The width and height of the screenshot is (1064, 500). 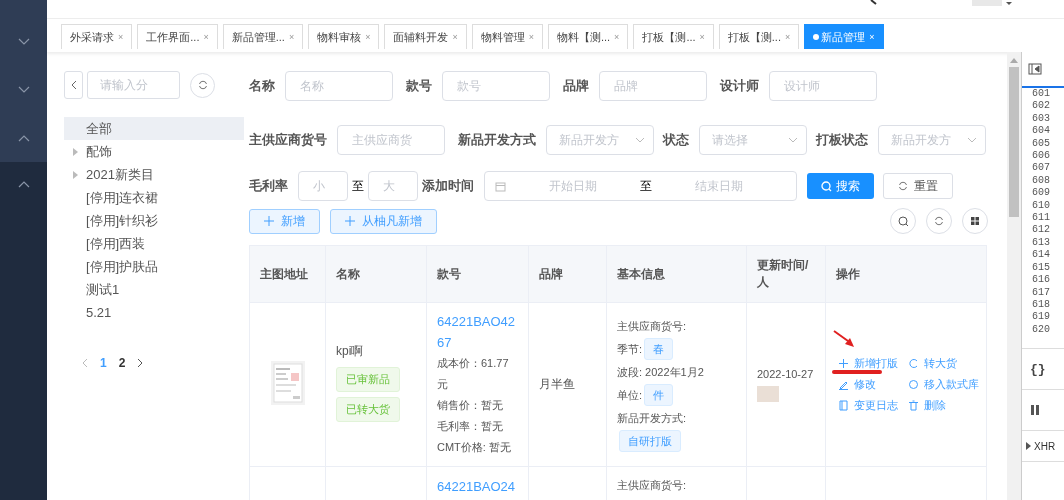 I want to click on line-number: 611, so click(x=1041, y=218).